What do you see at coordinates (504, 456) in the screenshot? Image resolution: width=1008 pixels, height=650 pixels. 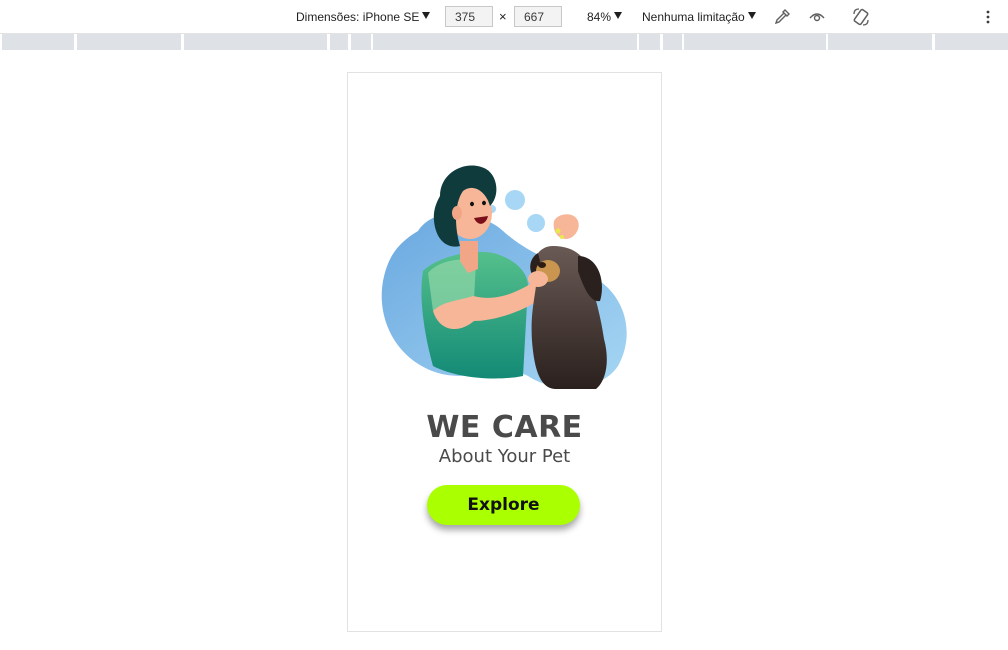 I see `subheadline: About Your Pet` at bounding box center [504, 456].